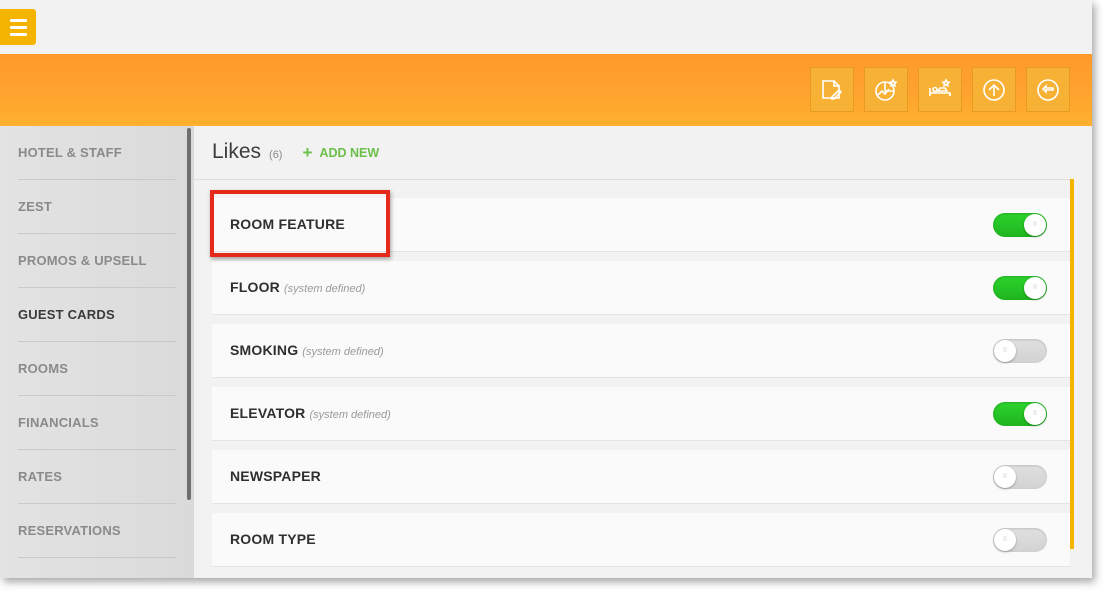 This screenshot has height=596, width=1109. I want to click on page-header: Likes (6) + ADD NEW, so click(295, 152).